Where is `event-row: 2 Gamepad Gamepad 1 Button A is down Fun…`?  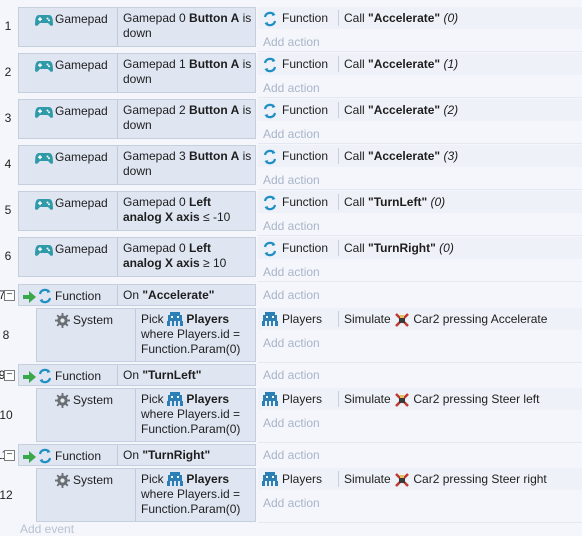
event-row: 2 Gamepad Gamepad 1 Button A is down Fun… is located at coordinates (291, 75).